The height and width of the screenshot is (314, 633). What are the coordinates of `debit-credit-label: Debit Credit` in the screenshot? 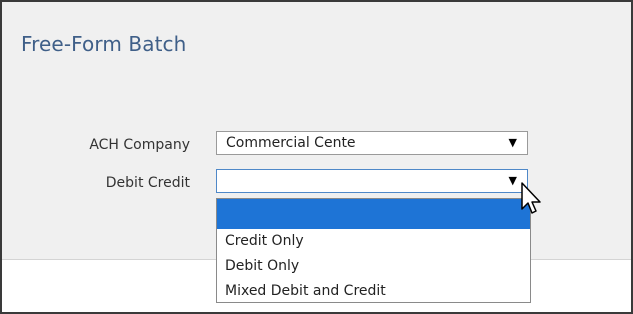 It's located at (147, 183).